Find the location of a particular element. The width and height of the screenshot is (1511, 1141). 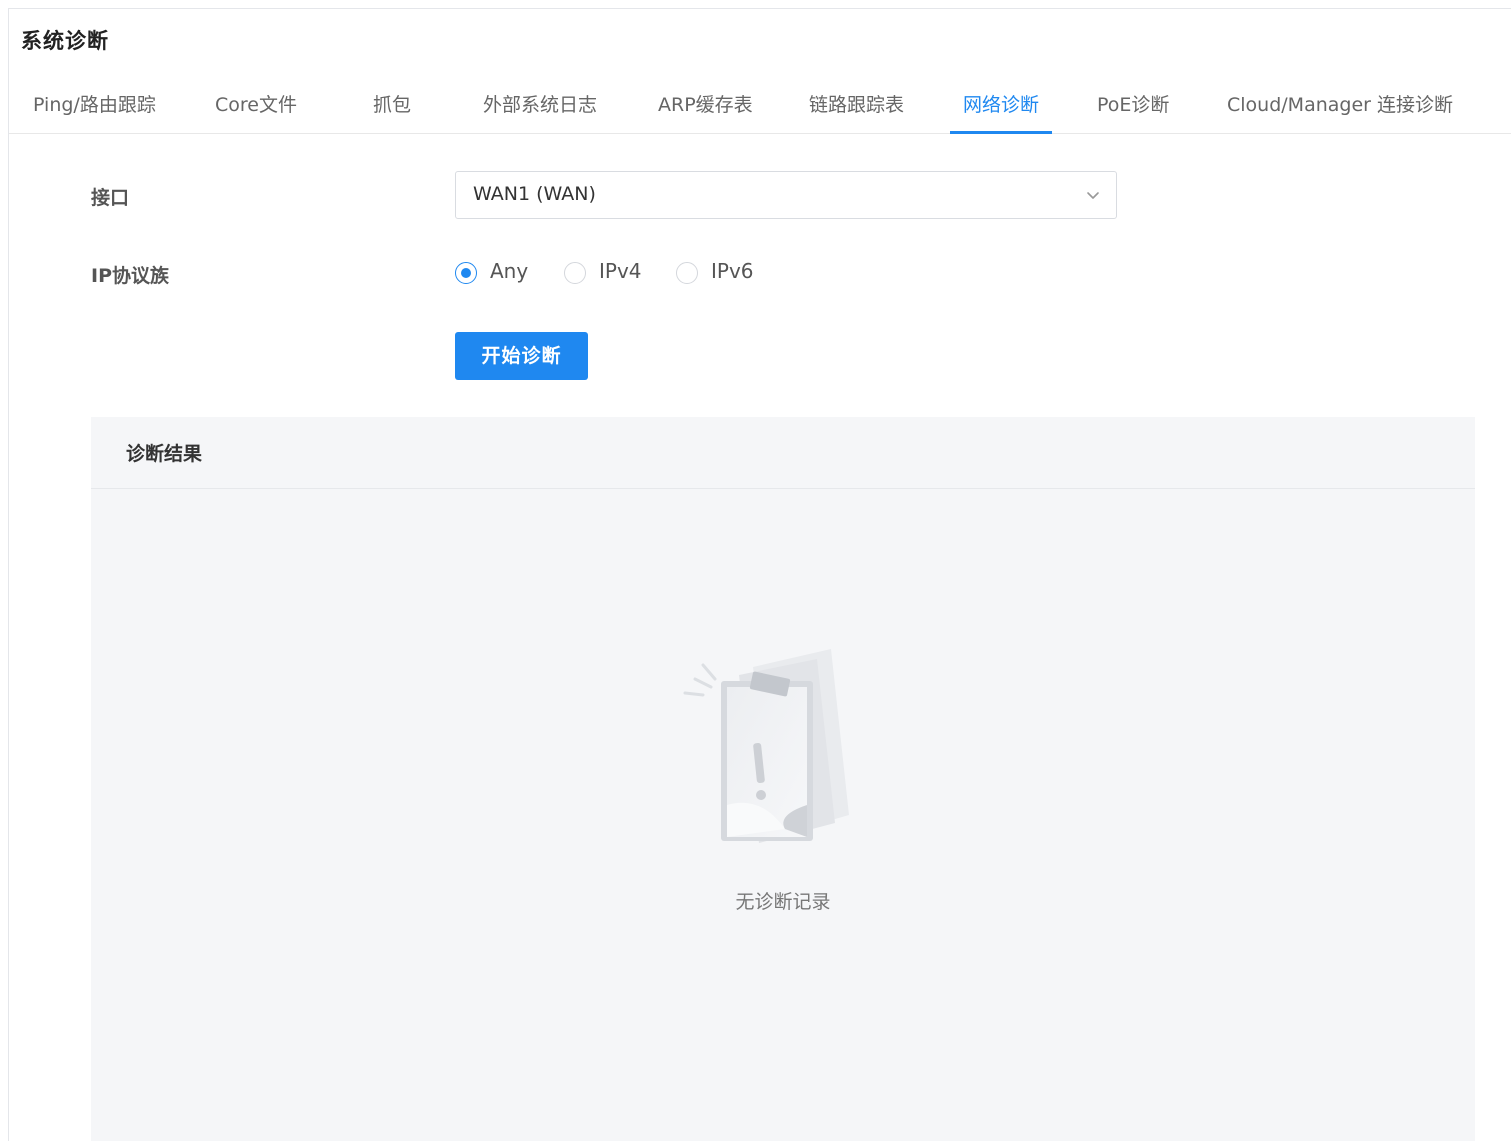

tab-core-files: Core文件 is located at coordinates (256, 110).